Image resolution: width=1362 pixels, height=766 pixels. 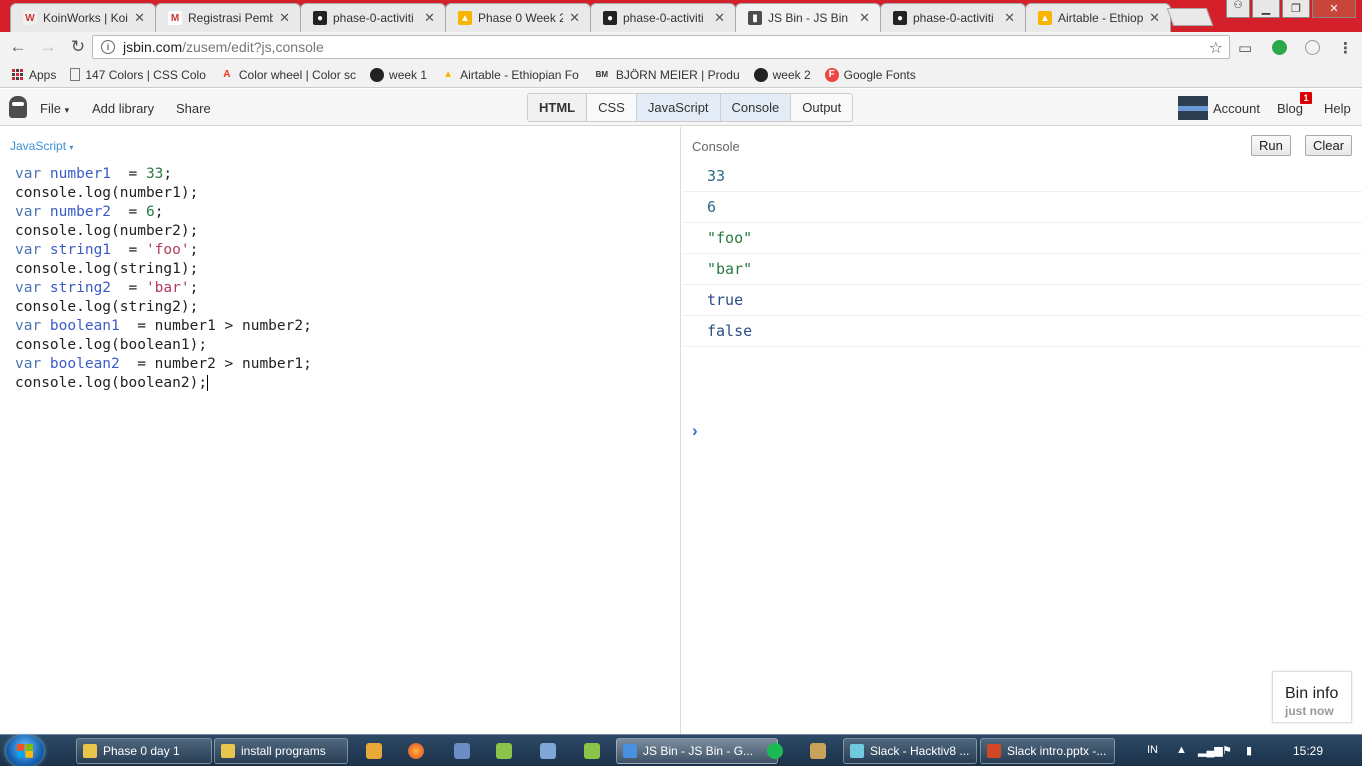 I want to click on start-button-icon, so click(x=25, y=750).